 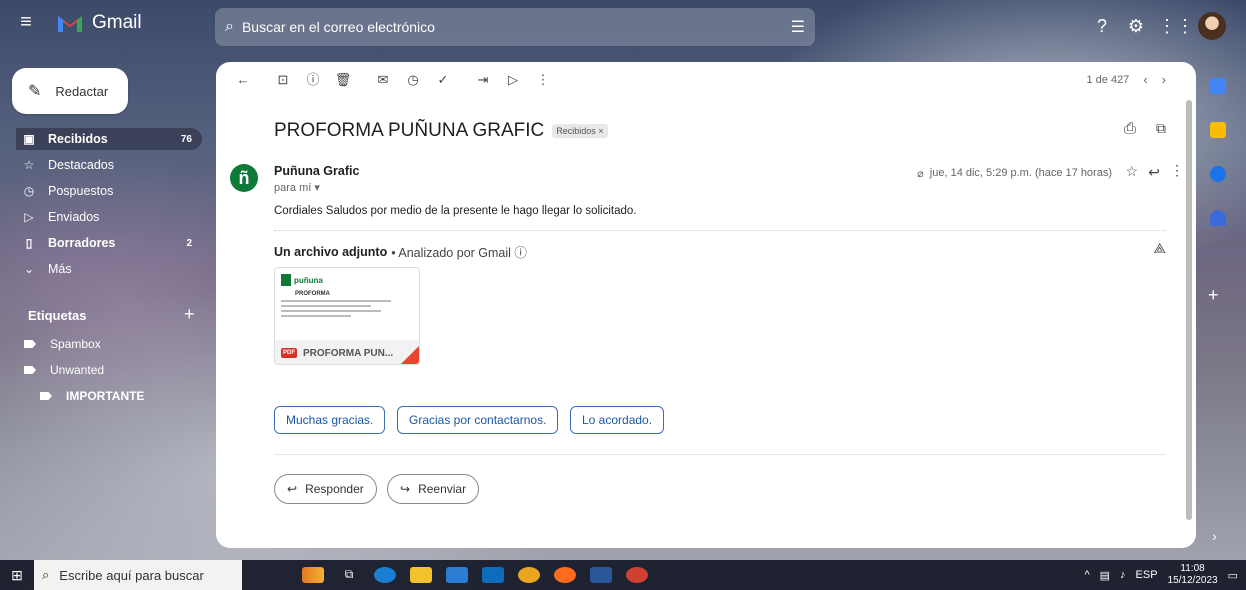 I want to click on back-arrow-icon: ←, so click(x=243, y=80).